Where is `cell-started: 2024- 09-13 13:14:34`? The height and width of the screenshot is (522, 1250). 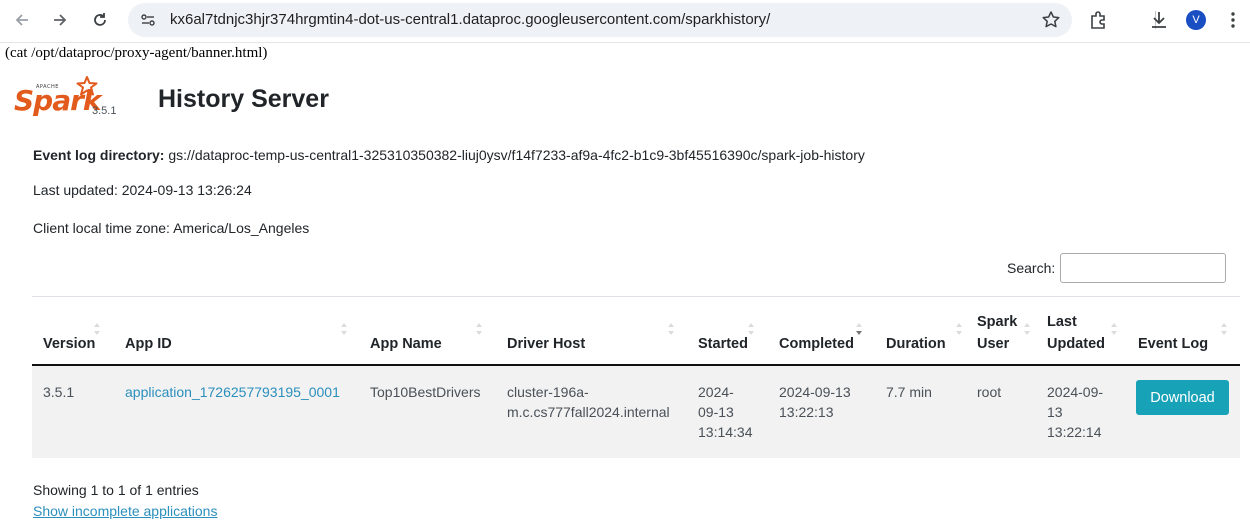
cell-started: 2024- 09-13 13:14:34 is located at coordinates (725, 412).